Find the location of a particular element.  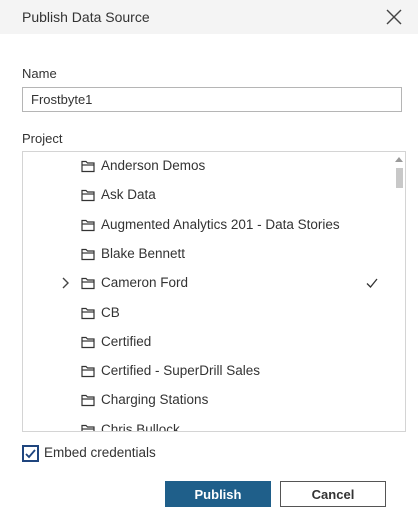

dialog-titlebar: Publish Data Source is located at coordinates (209, 17).